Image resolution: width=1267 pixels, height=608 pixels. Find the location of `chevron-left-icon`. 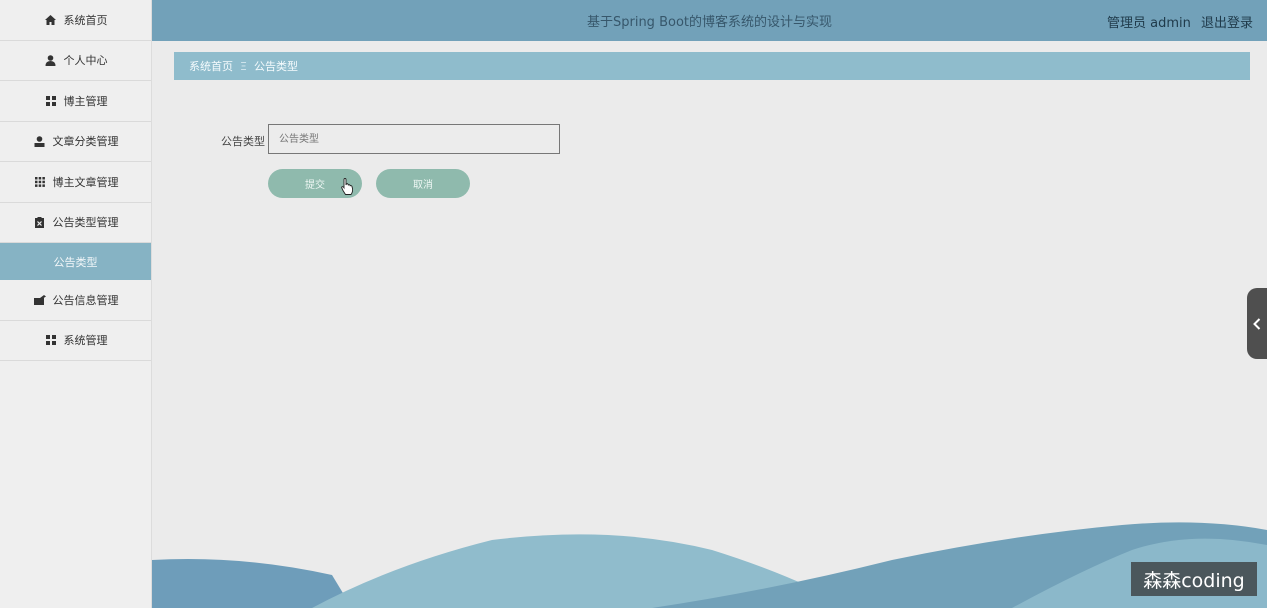

chevron-left-icon is located at coordinates (1257, 323).